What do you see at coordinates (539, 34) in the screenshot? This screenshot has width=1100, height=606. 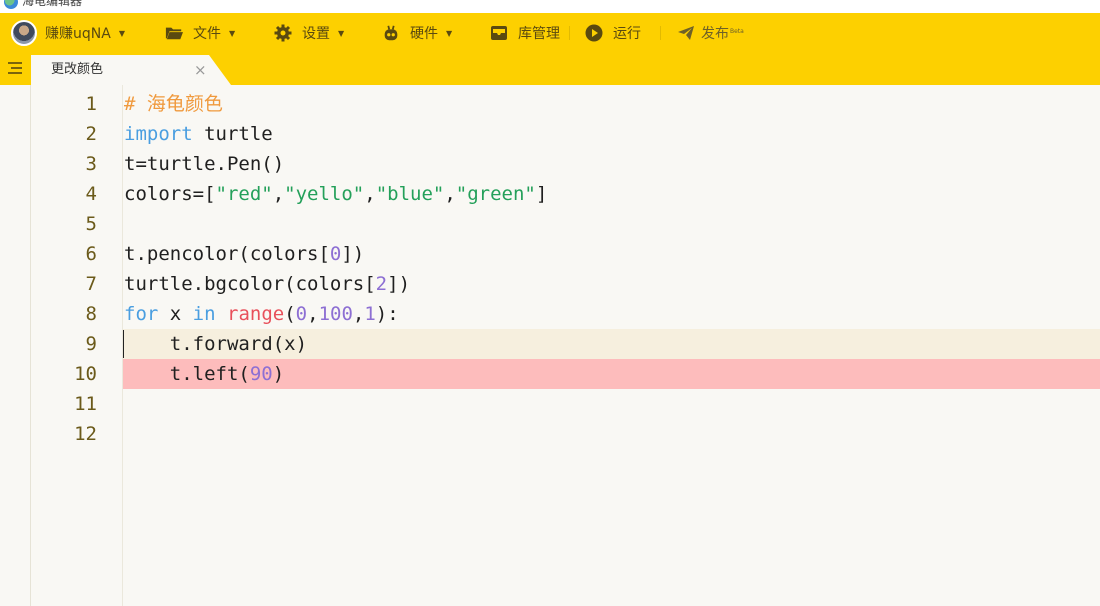 I see `library-manager-label: 库管理` at bounding box center [539, 34].